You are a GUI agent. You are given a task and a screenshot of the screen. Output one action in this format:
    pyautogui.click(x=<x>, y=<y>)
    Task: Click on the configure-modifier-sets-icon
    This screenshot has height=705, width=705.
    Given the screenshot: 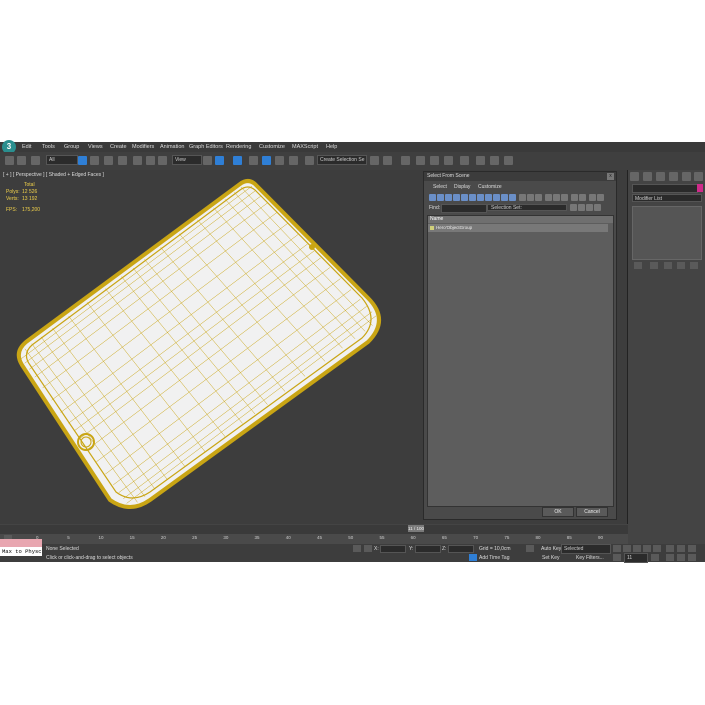 What is the action you would take?
    pyautogui.click(x=694, y=265)
    